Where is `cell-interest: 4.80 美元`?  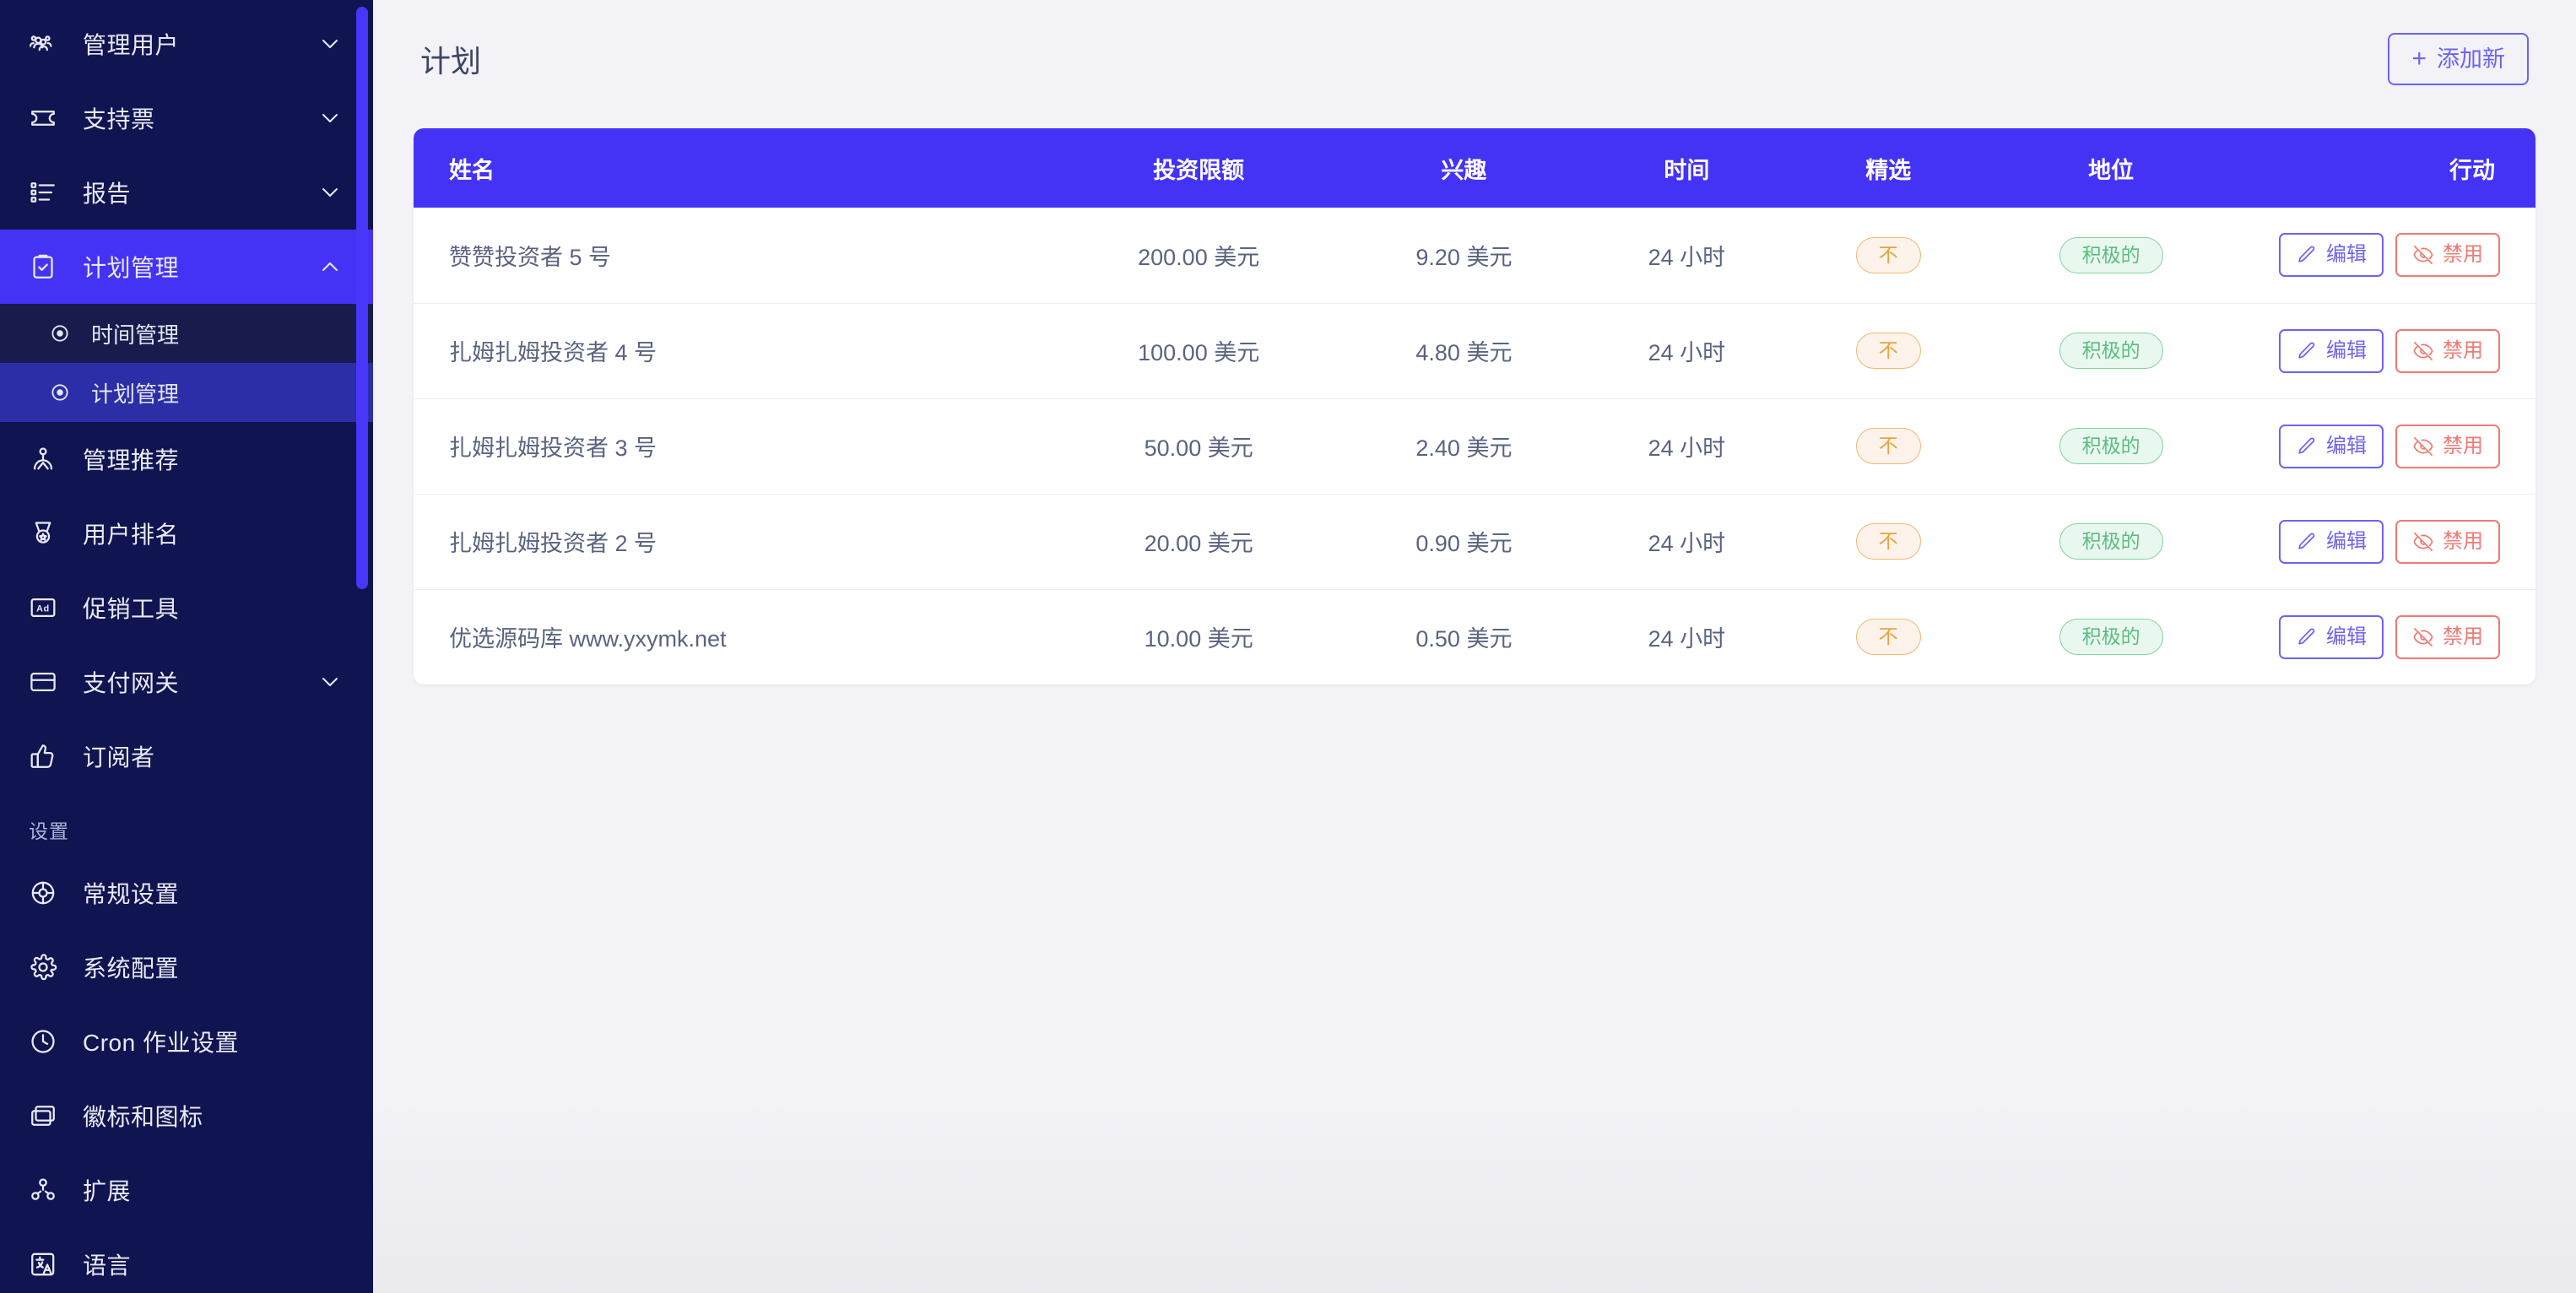 cell-interest: 4.80 美元 is located at coordinates (1464, 351).